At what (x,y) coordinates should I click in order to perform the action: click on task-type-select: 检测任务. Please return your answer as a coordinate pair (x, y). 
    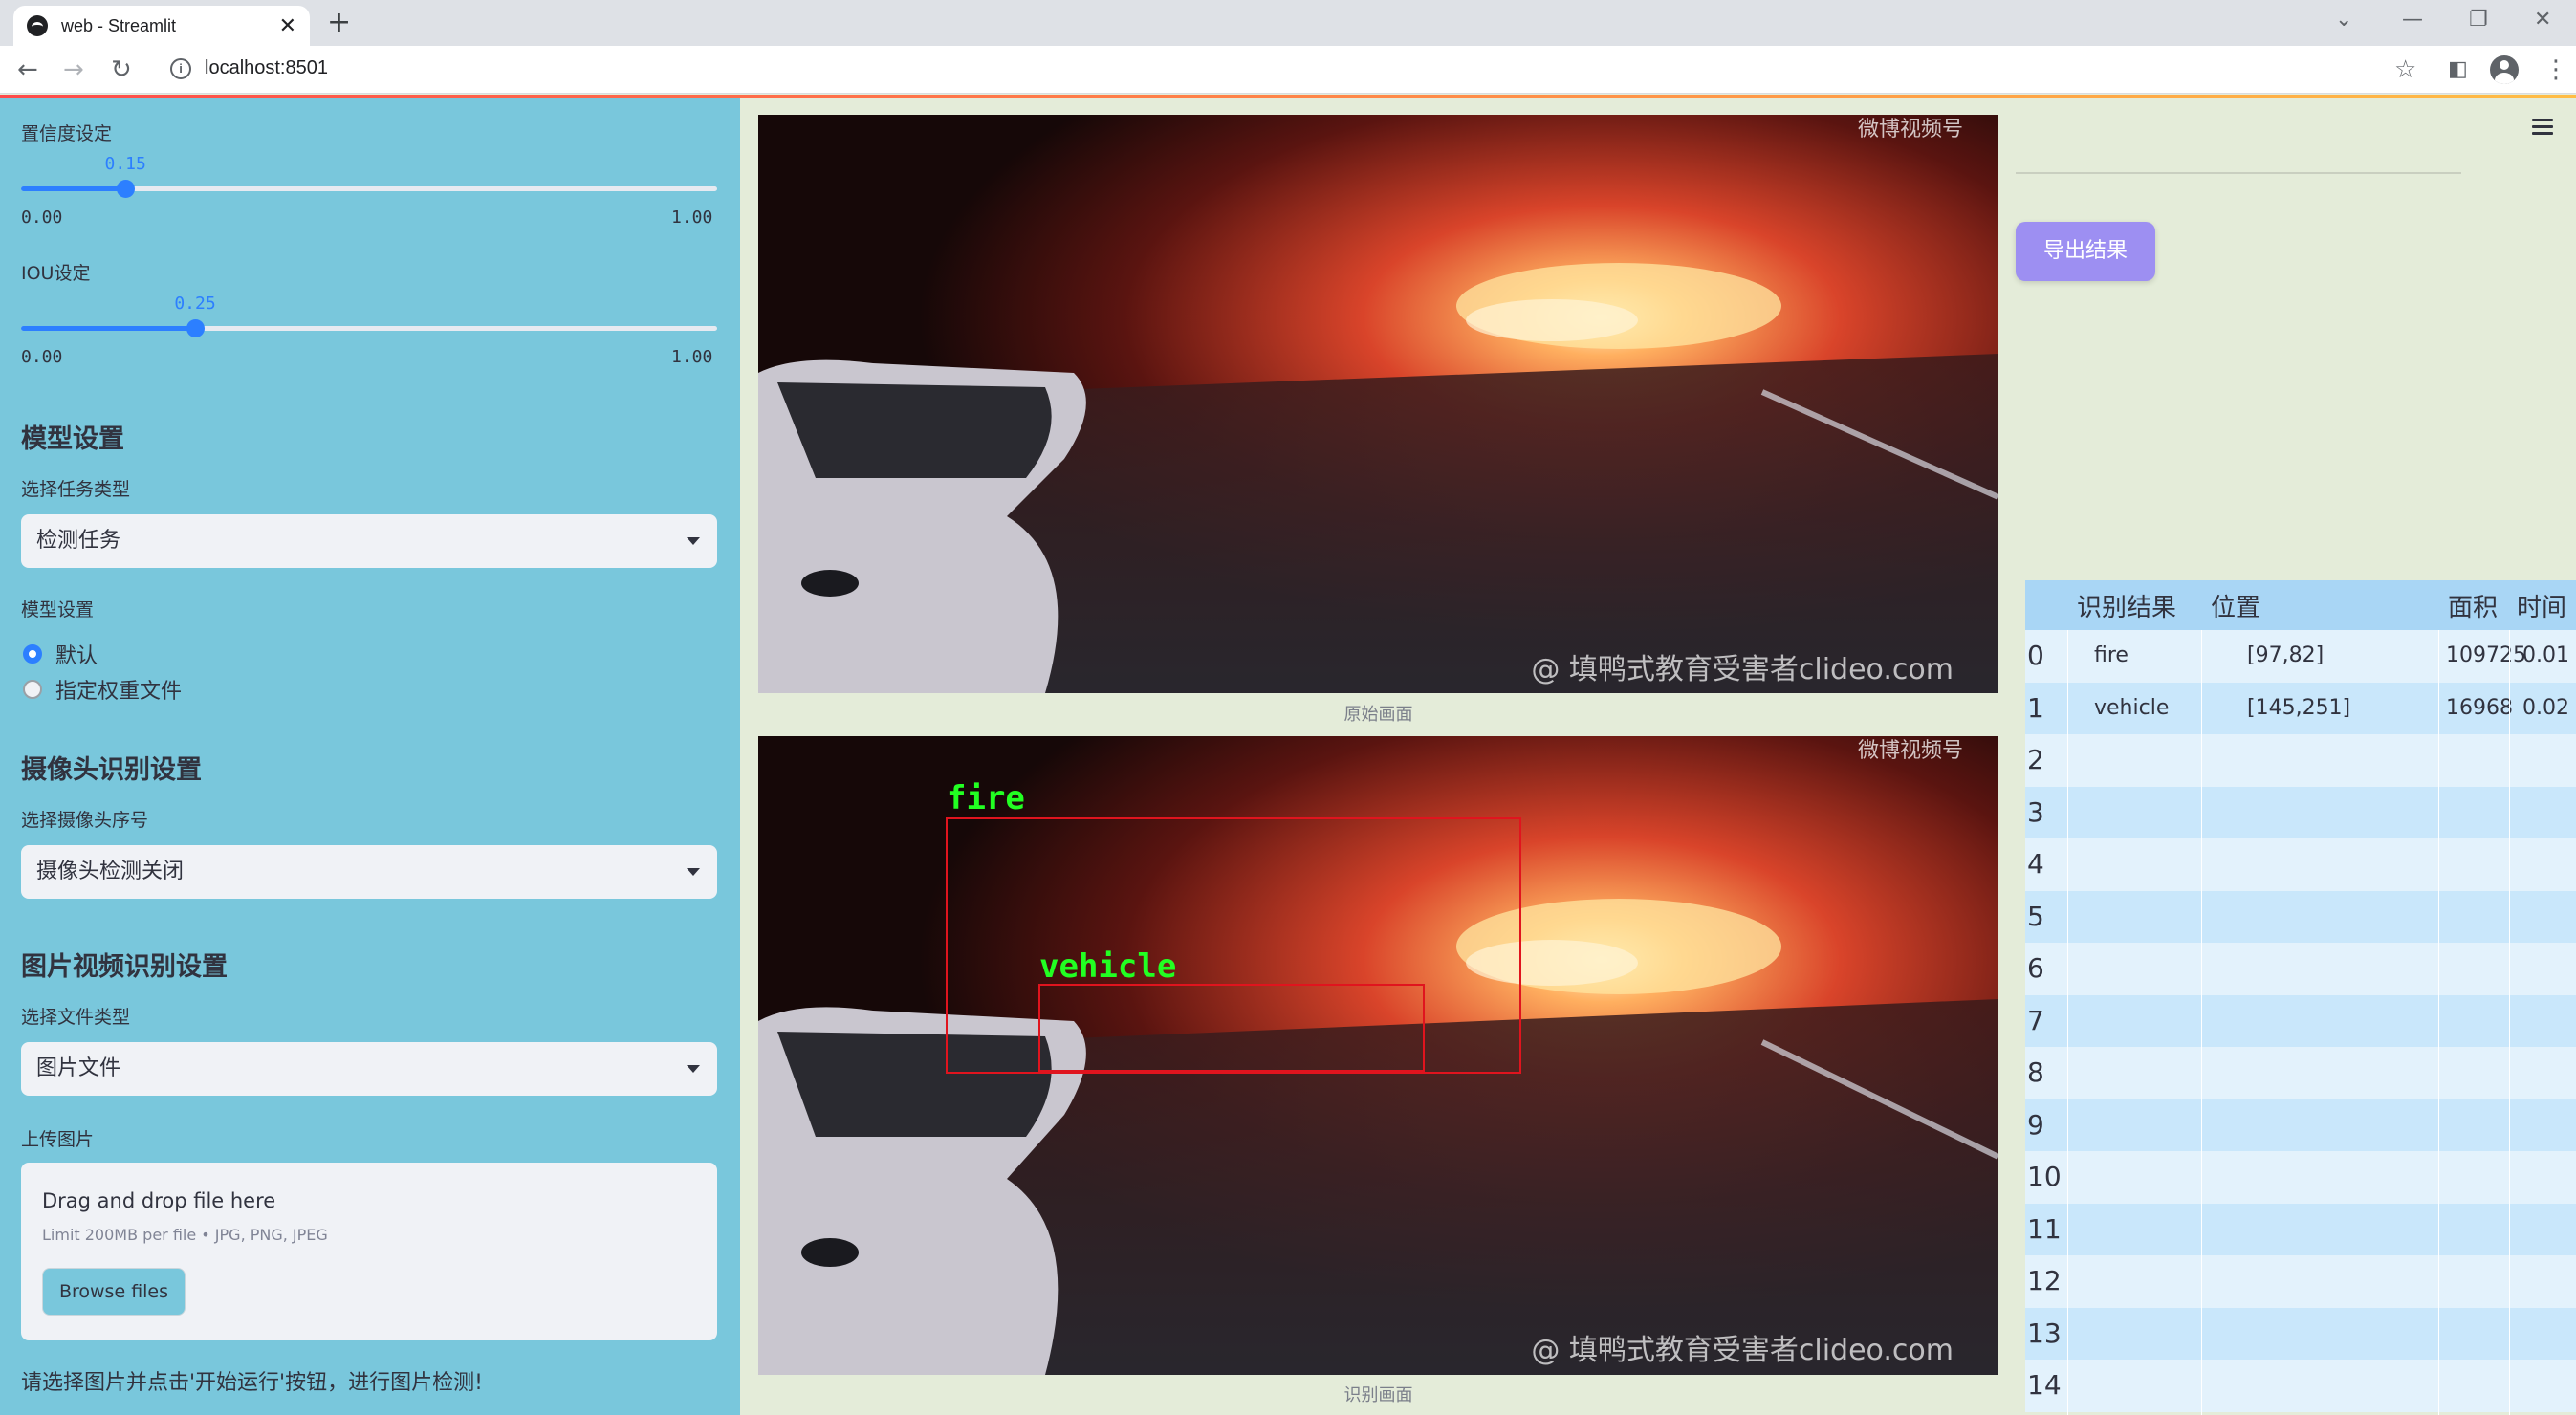
    Looking at the image, I should click on (369, 541).